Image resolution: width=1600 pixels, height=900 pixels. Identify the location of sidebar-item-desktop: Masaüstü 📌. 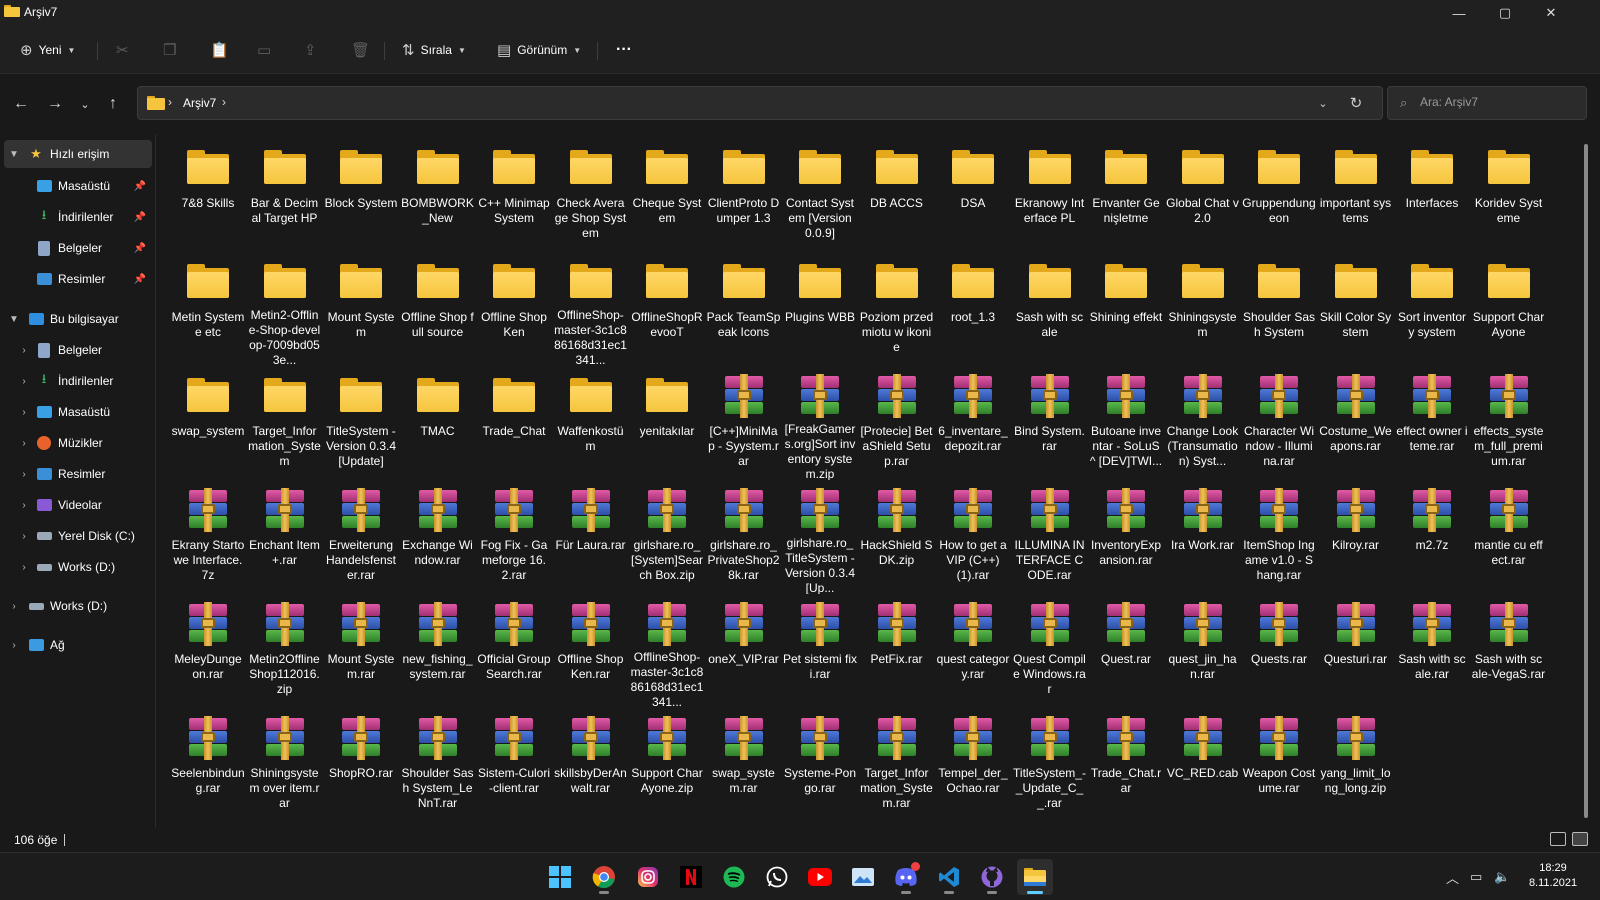
(78, 186).